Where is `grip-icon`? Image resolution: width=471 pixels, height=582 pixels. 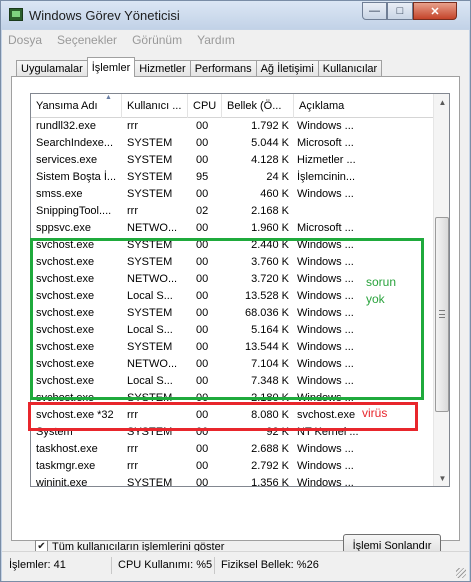 grip-icon is located at coordinates (442, 314).